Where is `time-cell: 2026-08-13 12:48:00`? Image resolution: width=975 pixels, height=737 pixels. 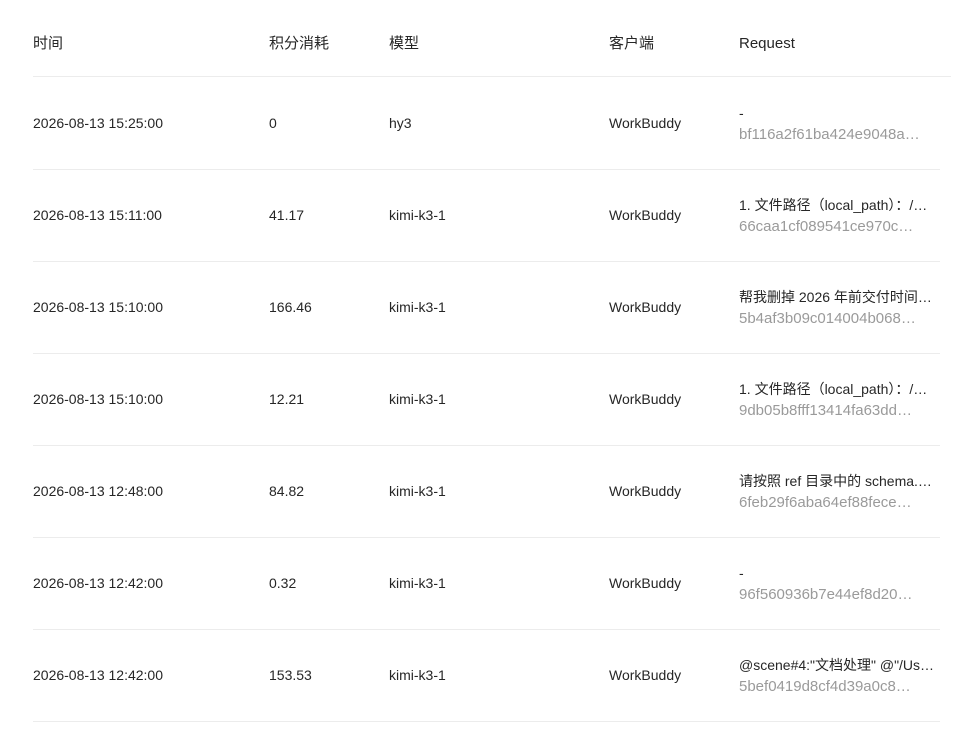
time-cell: 2026-08-13 12:48:00 is located at coordinates (98, 491).